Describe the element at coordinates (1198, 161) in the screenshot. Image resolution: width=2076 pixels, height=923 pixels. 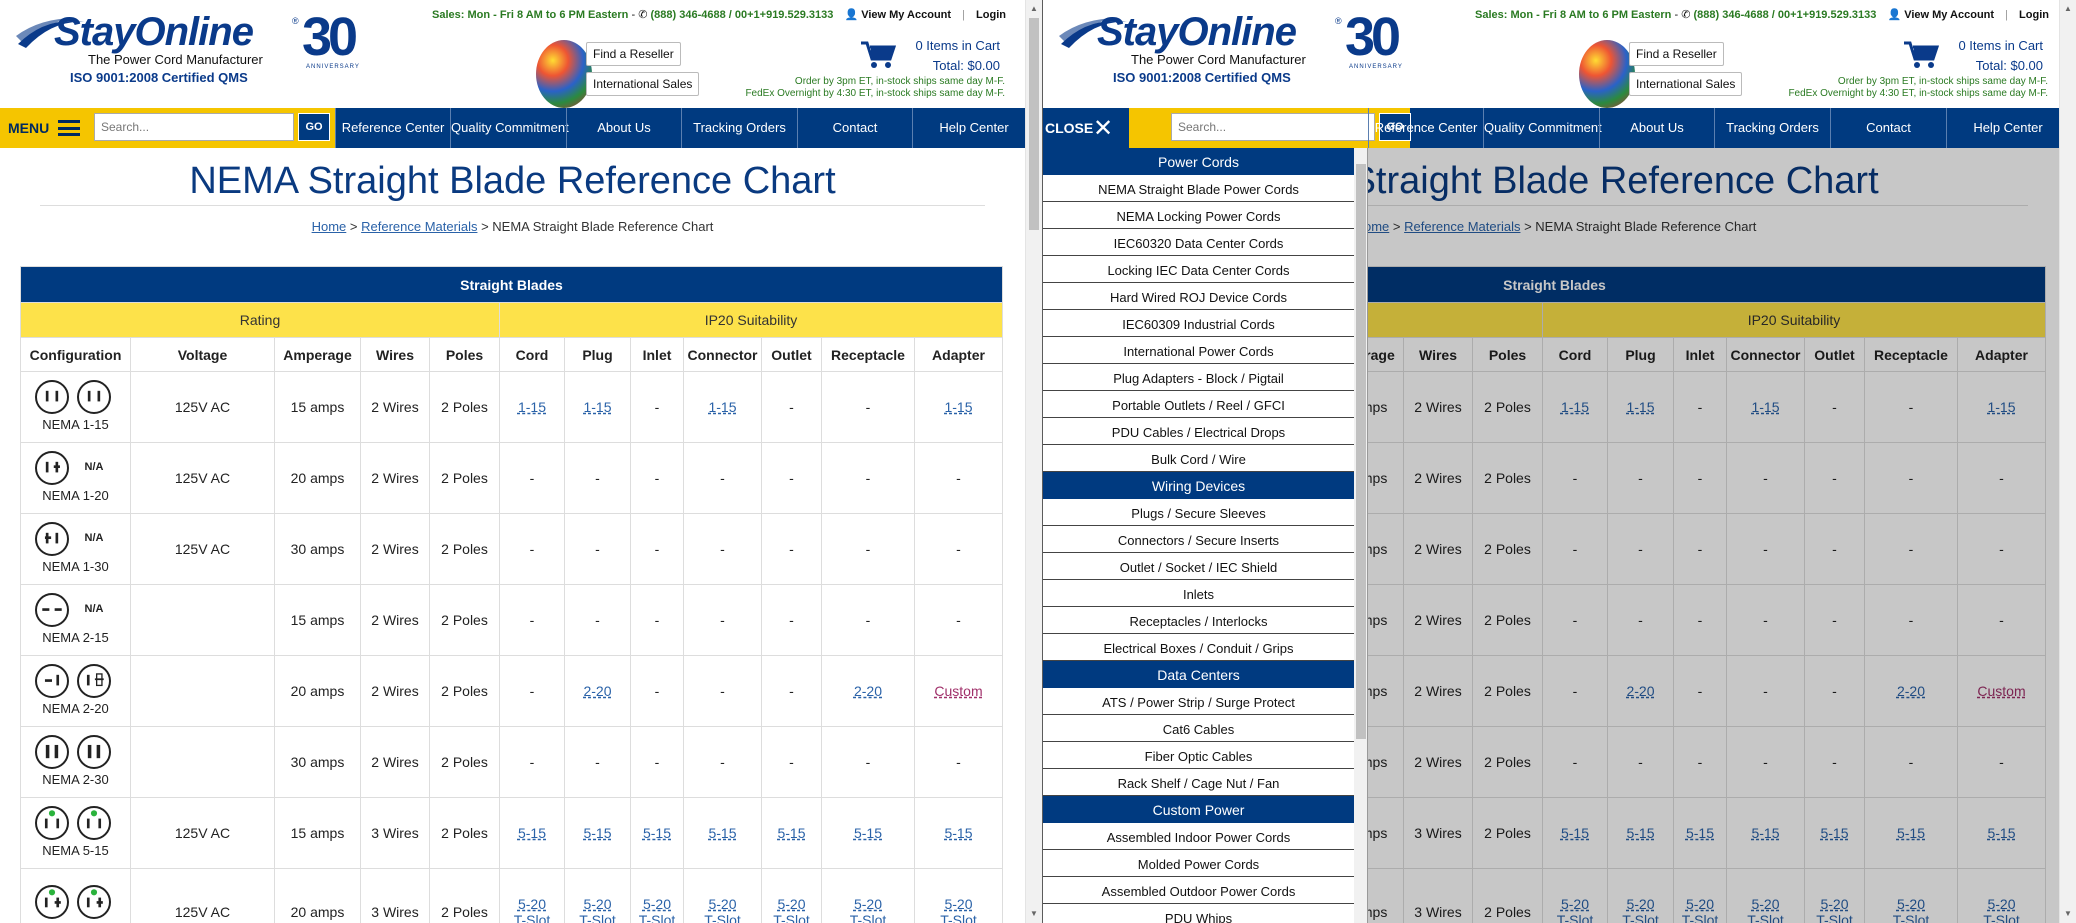
I see `drawer-section-header: Power Cords` at that location.